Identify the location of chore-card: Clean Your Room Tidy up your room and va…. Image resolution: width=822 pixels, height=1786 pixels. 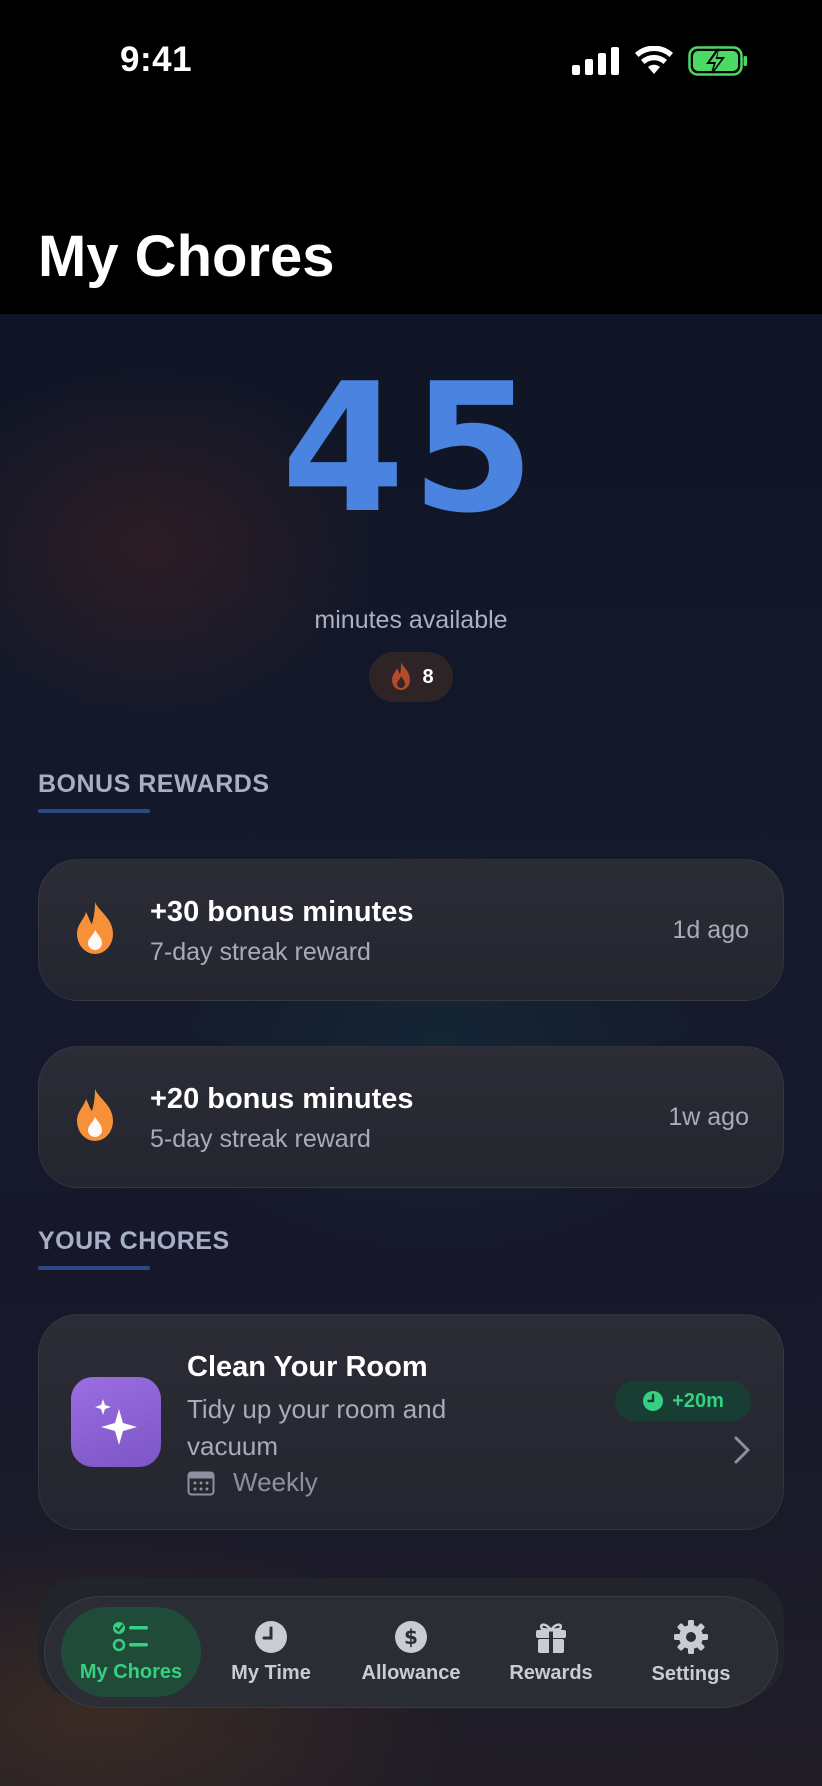
(411, 1422).